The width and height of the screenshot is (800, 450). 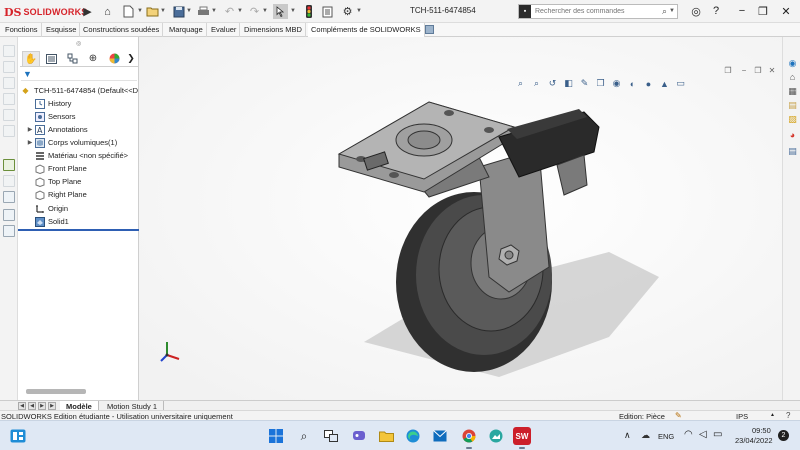 What do you see at coordinates (9, 67) in the screenshot?
I see `extrude-tool-icon` at bounding box center [9, 67].